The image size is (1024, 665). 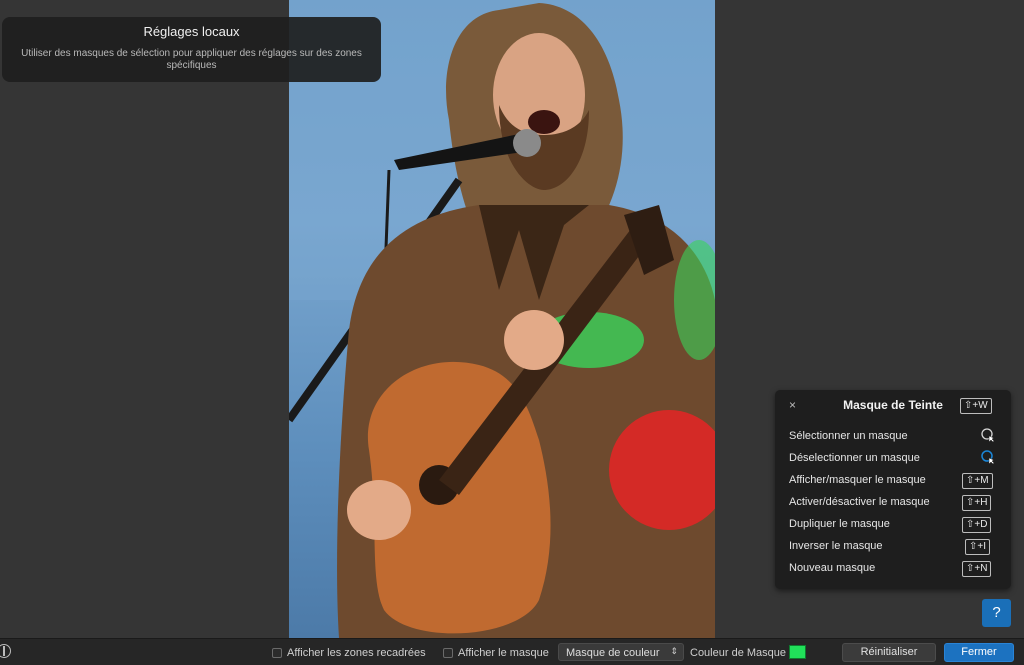 I want to click on mask-color-label: Couleur de Masque, so click(x=738, y=653).